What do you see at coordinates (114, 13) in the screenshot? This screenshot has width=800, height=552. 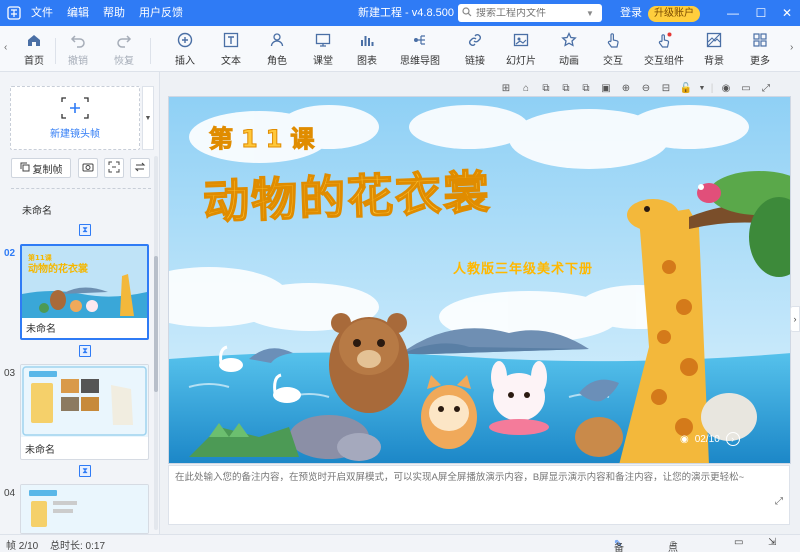 I see `menu-help: 帮助` at bounding box center [114, 13].